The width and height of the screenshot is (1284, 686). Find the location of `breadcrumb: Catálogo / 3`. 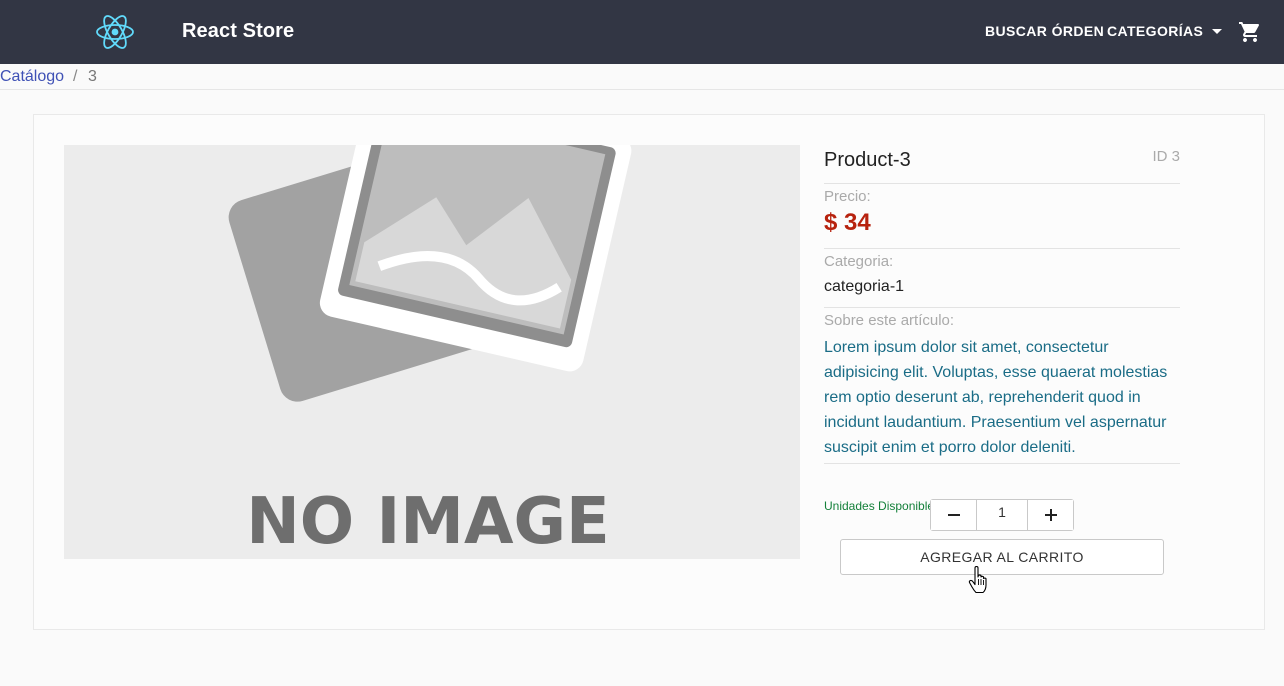

breadcrumb: Catálogo / 3 is located at coordinates (642, 77).